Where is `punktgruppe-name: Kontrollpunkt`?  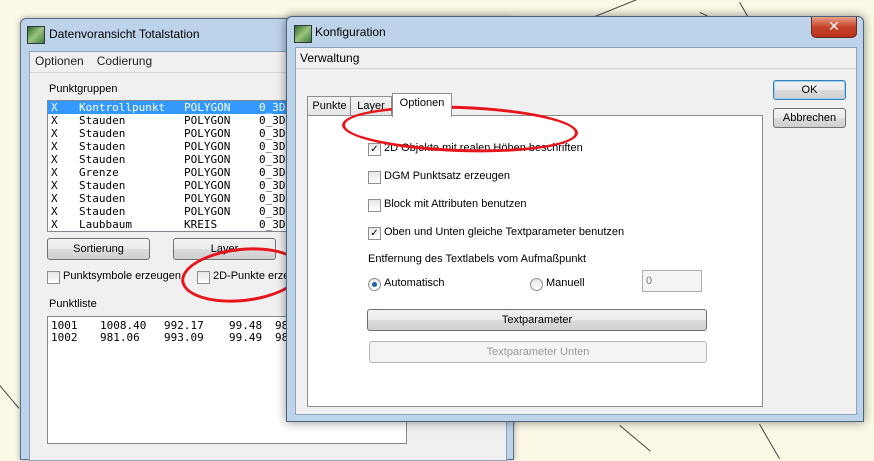 punktgruppe-name: Kontrollpunkt is located at coordinates (122, 107).